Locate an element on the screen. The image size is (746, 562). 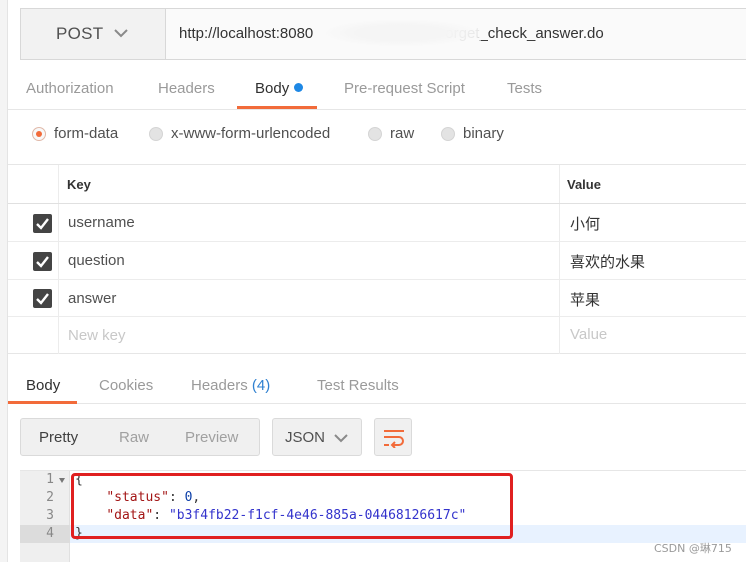
wrap-text-icon is located at coordinates (394, 439).